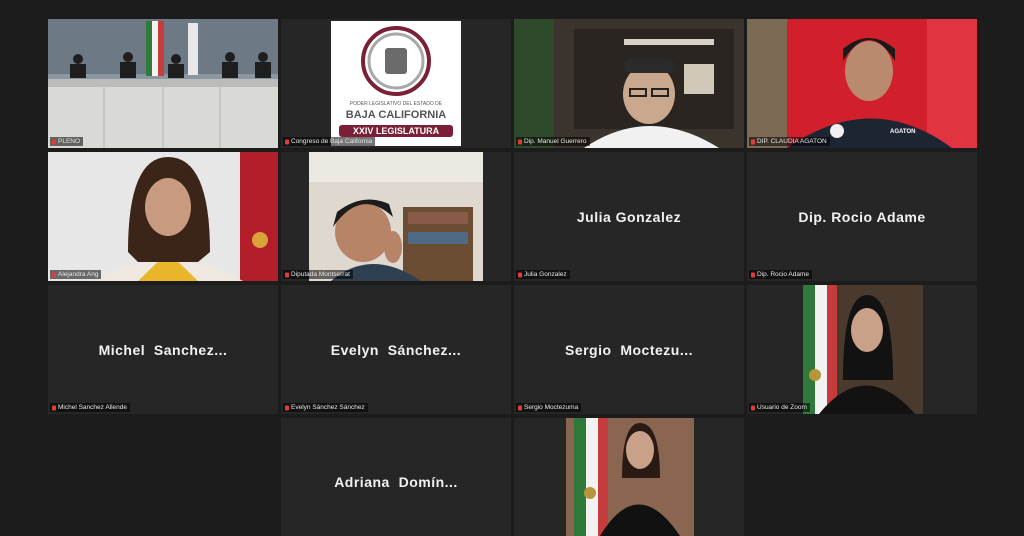 Image resolution: width=1024 pixels, height=536 pixels. What do you see at coordinates (318, 274) in the screenshot?
I see `participant-name-label: Diputada Montserrat` at bounding box center [318, 274].